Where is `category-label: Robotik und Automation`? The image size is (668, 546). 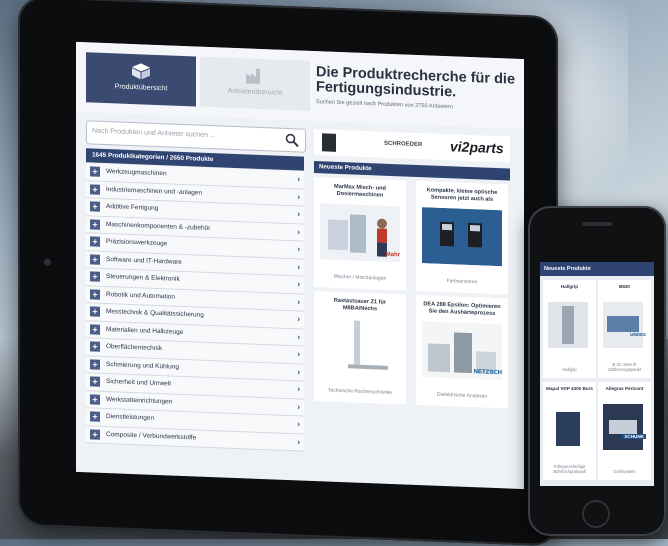
category-label: Robotik und Automation is located at coordinates (141, 295).